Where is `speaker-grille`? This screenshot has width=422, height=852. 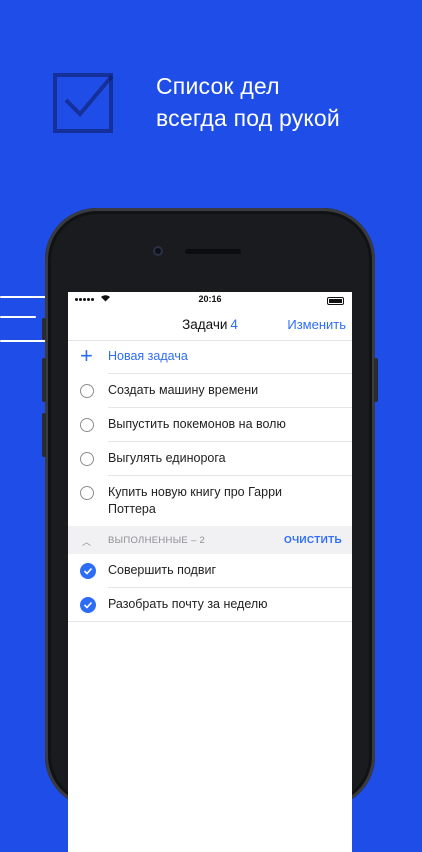
speaker-grille is located at coordinates (213, 251).